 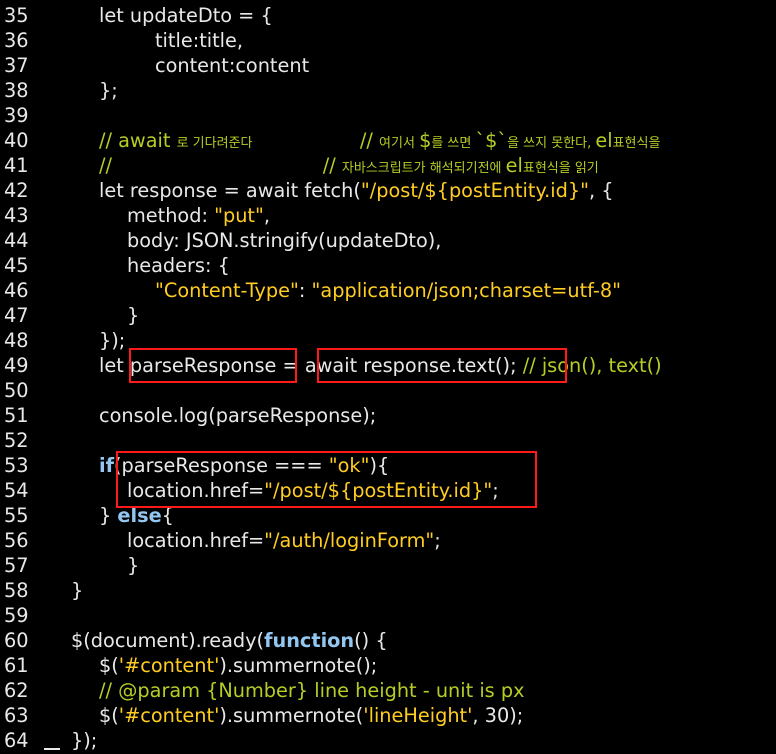 I want to click on line-code: $('#content').summernote();, so click(x=238, y=665).